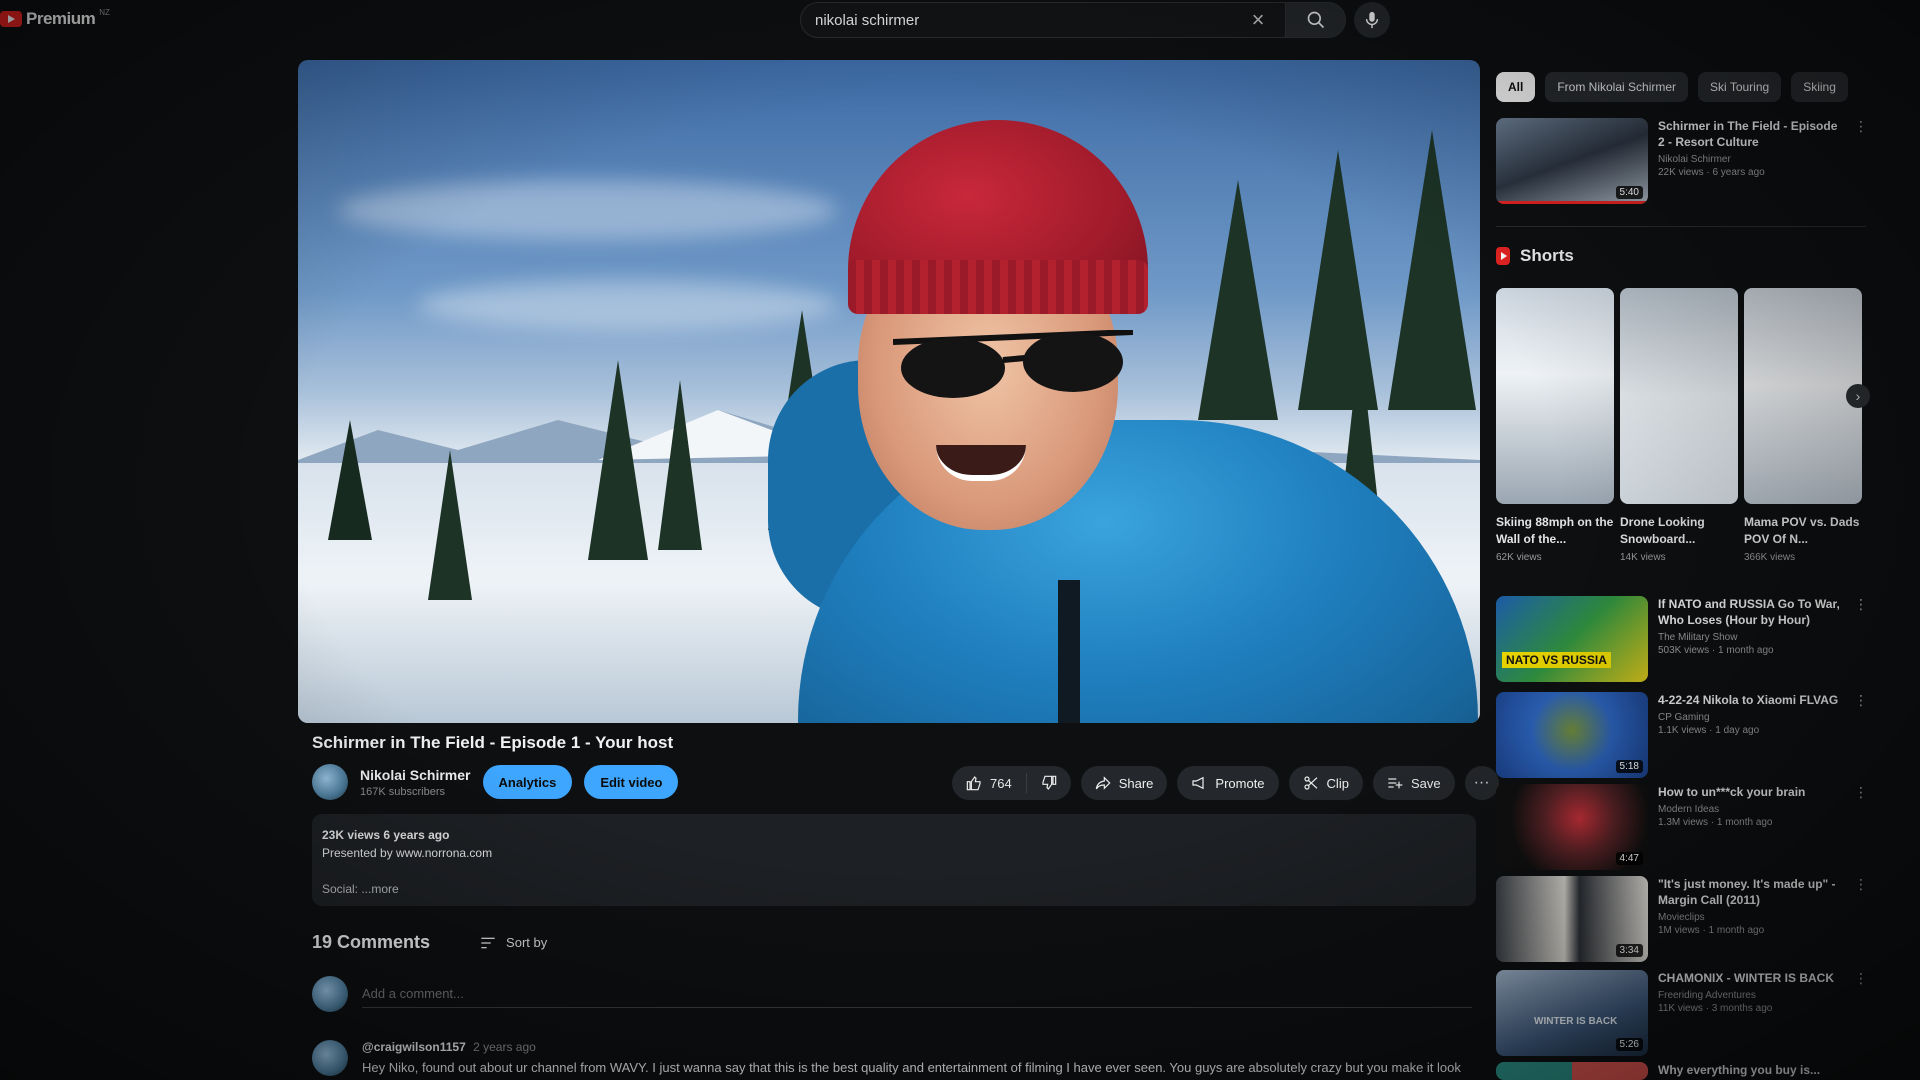 Image resolution: width=1920 pixels, height=1080 pixels. Describe the element at coordinates (527, 942) in the screenshot. I see `sort-by-label: Sort by` at that location.